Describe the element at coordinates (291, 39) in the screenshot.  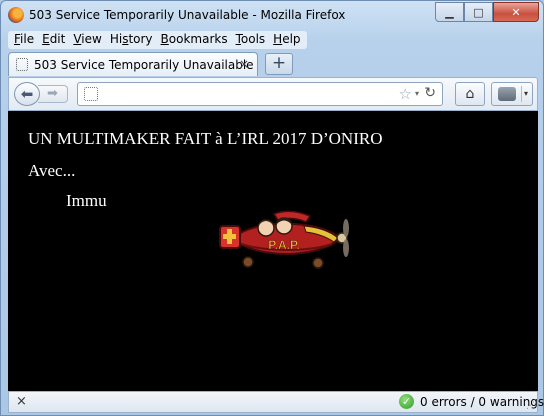
I see `menu-help-post: elp` at that location.